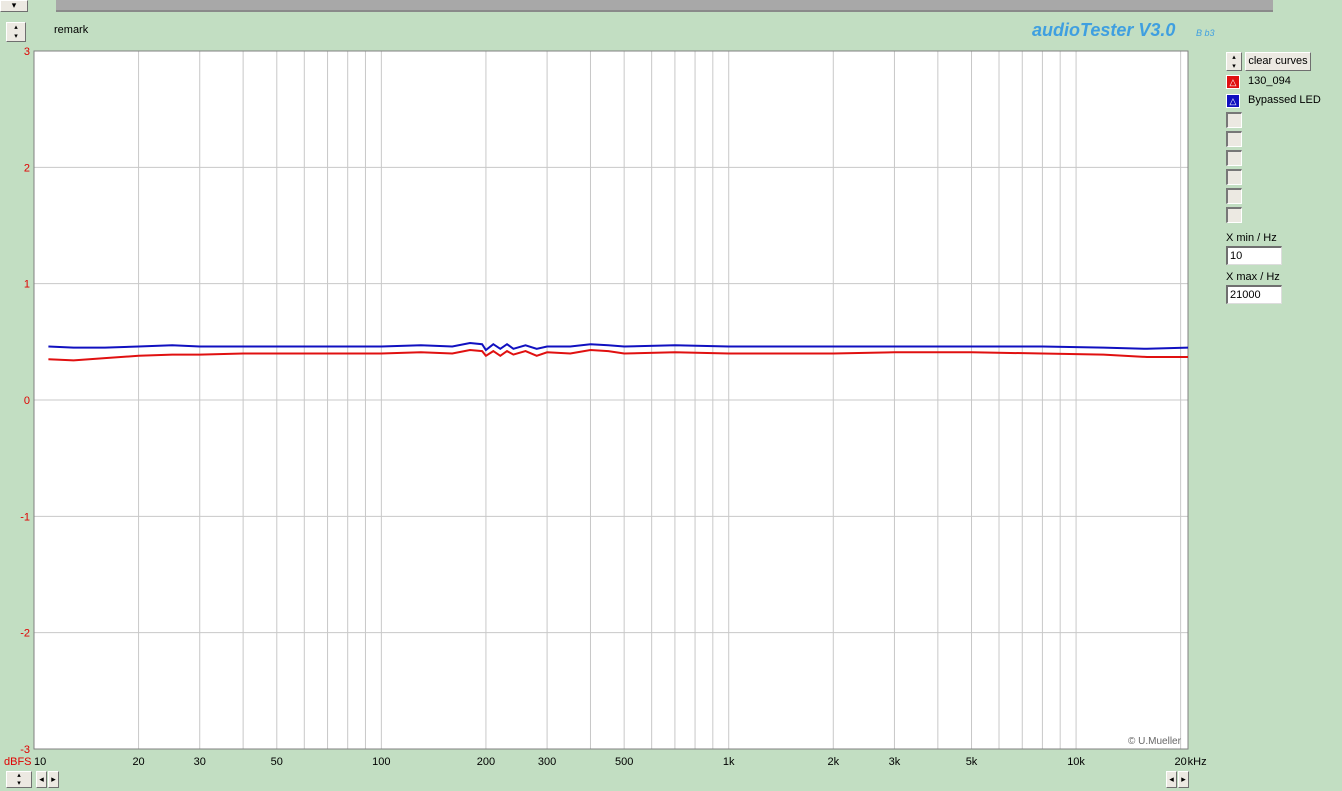  I want to click on y-spinner: ▴ ▾, so click(19, 779).